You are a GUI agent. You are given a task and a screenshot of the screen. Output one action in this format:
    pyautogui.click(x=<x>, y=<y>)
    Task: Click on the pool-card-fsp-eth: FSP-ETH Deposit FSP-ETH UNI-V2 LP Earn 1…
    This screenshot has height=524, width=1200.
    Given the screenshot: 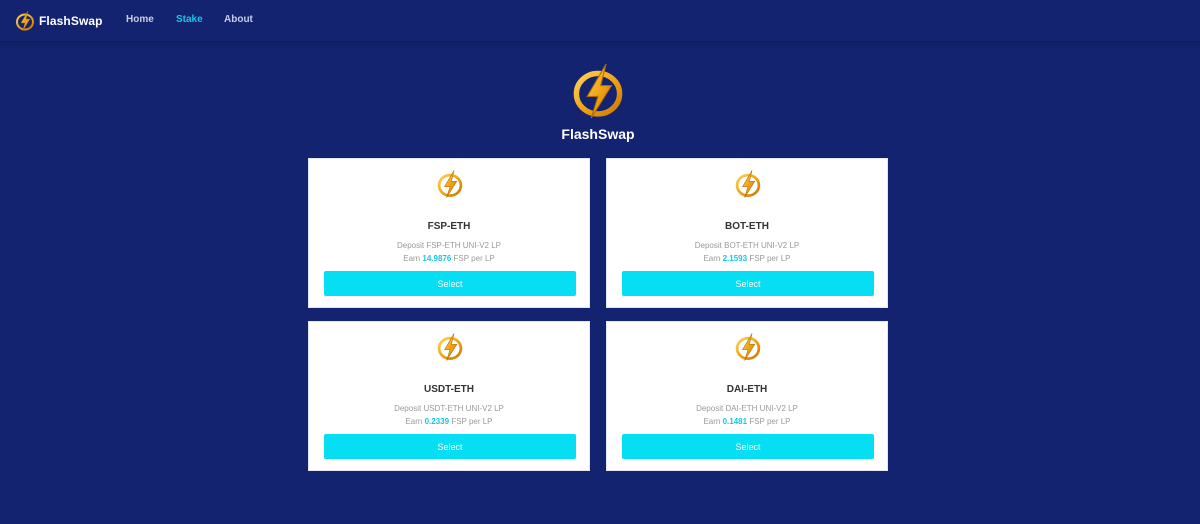 What is the action you would take?
    pyautogui.click(x=449, y=233)
    